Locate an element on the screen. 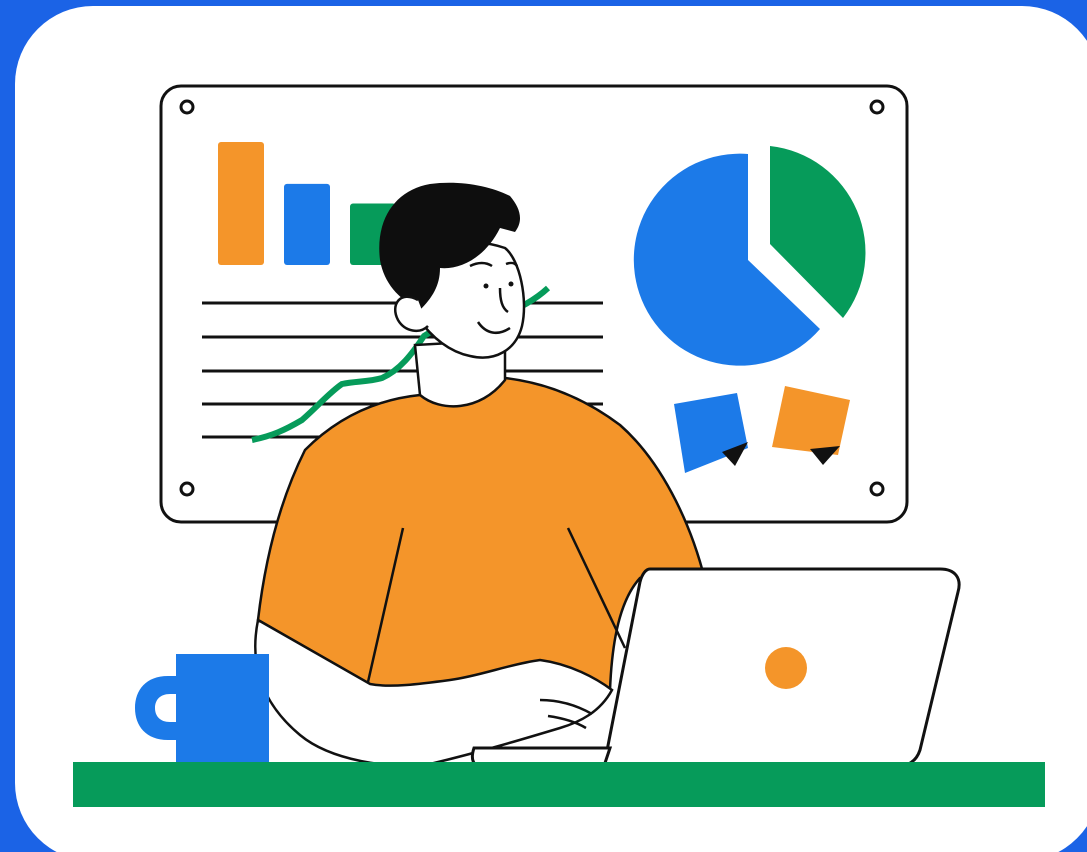 Image resolution: width=1087 pixels, height=852 pixels. laptop-logo-icon is located at coordinates (786, 668).